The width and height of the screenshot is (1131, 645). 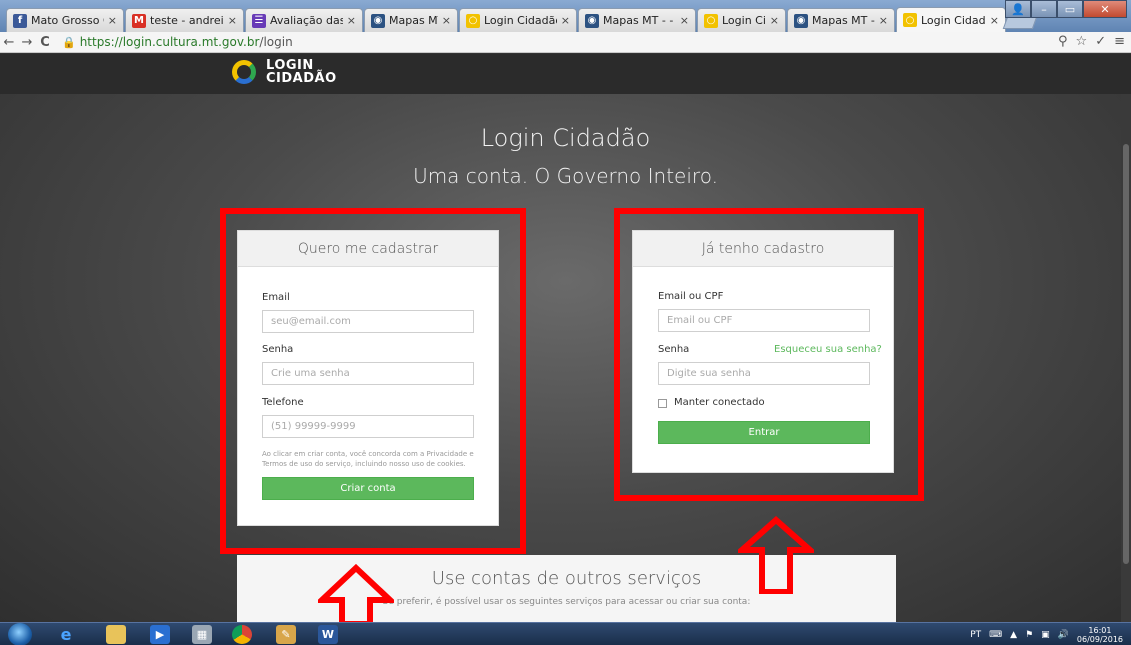 What do you see at coordinates (1070, 9) in the screenshot?
I see `maximize-button: ▭` at bounding box center [1070, 9].